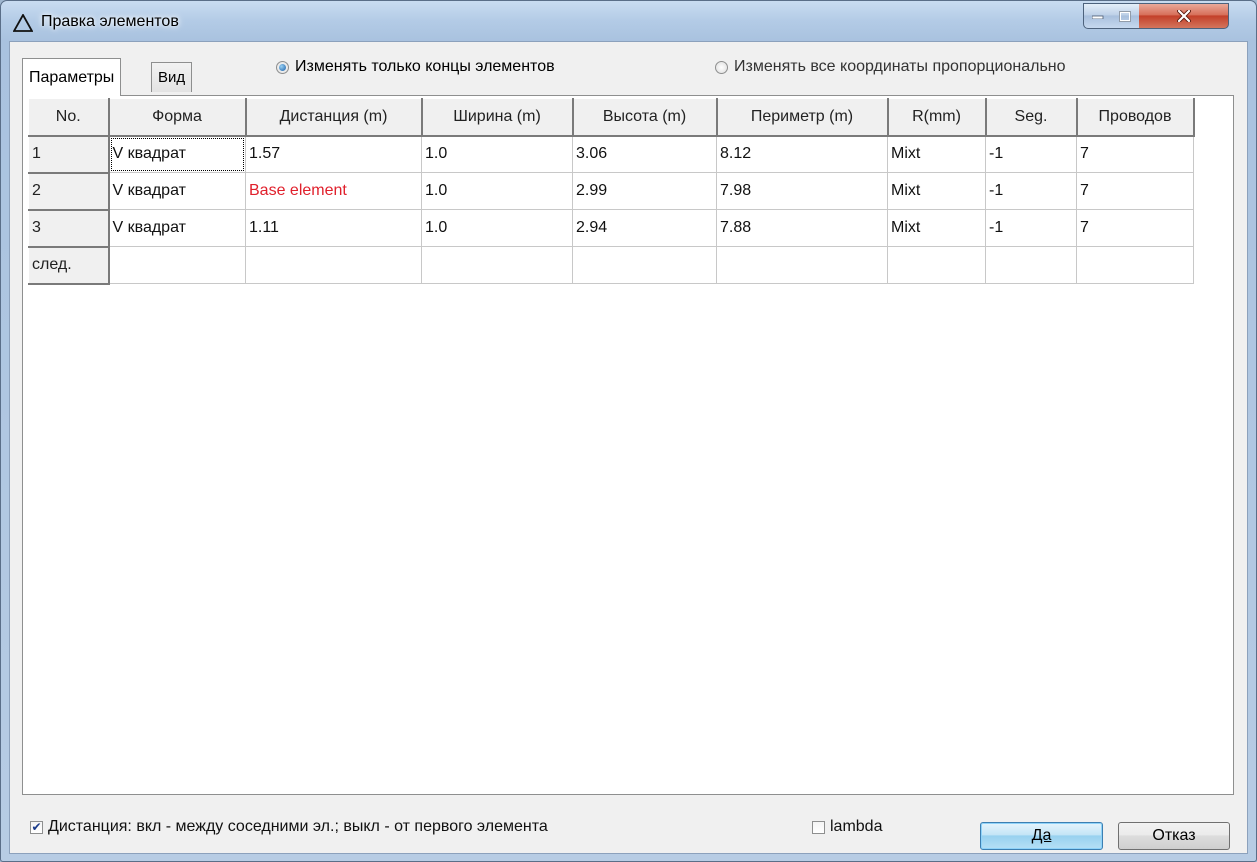  I want to click on title-bar: Правка элементов, so click(628, 21).